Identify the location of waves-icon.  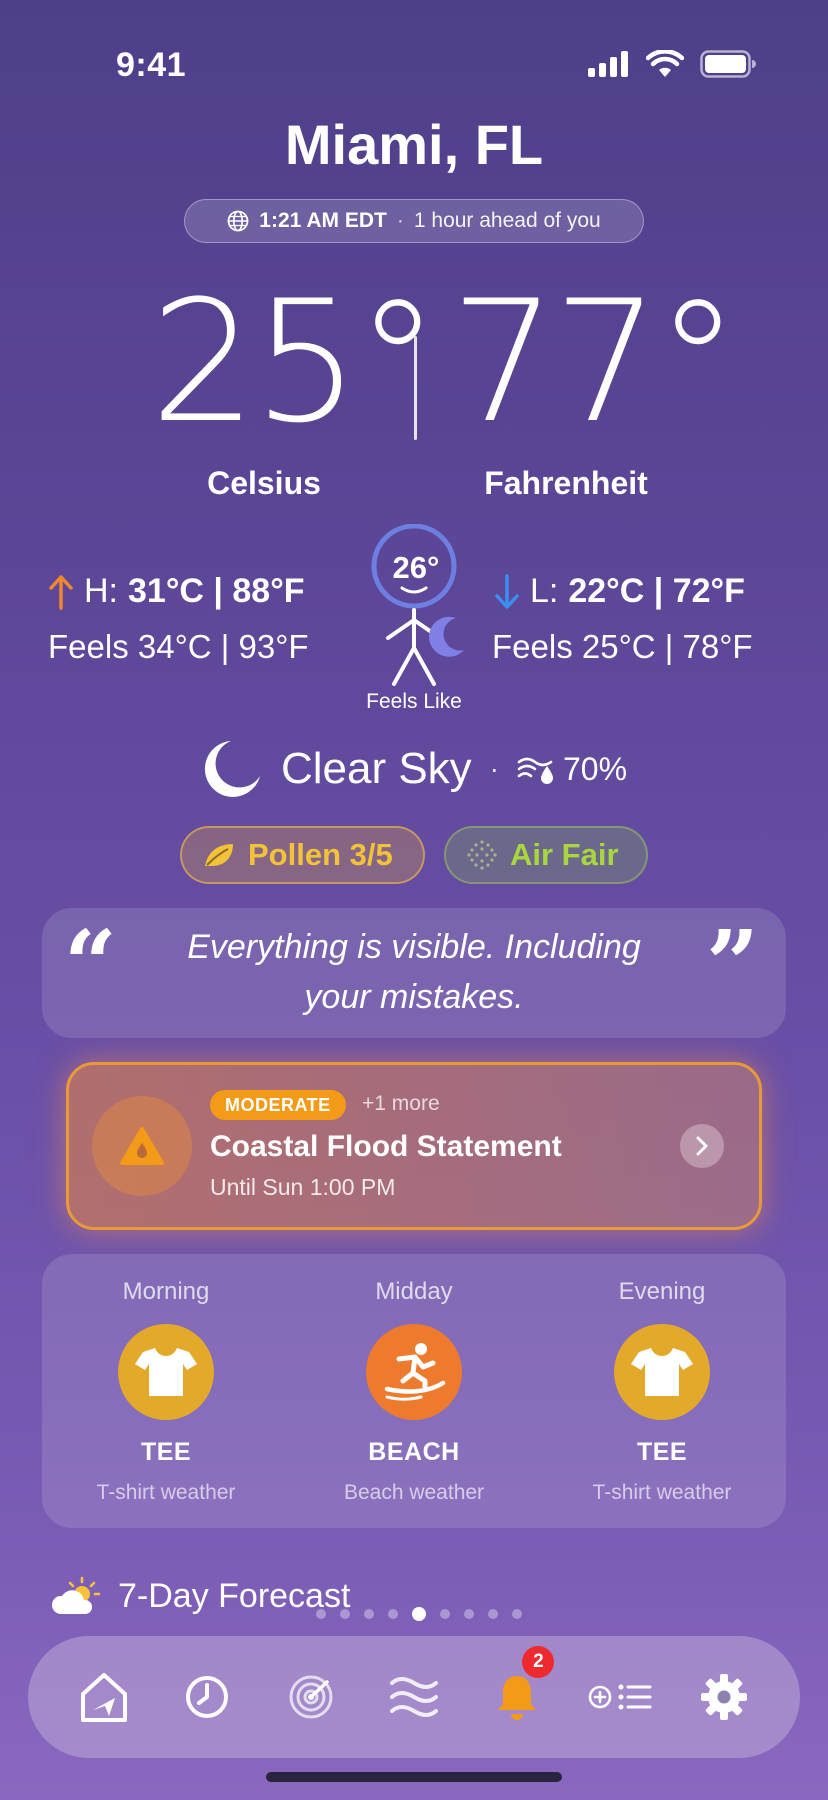
(413, 1697).